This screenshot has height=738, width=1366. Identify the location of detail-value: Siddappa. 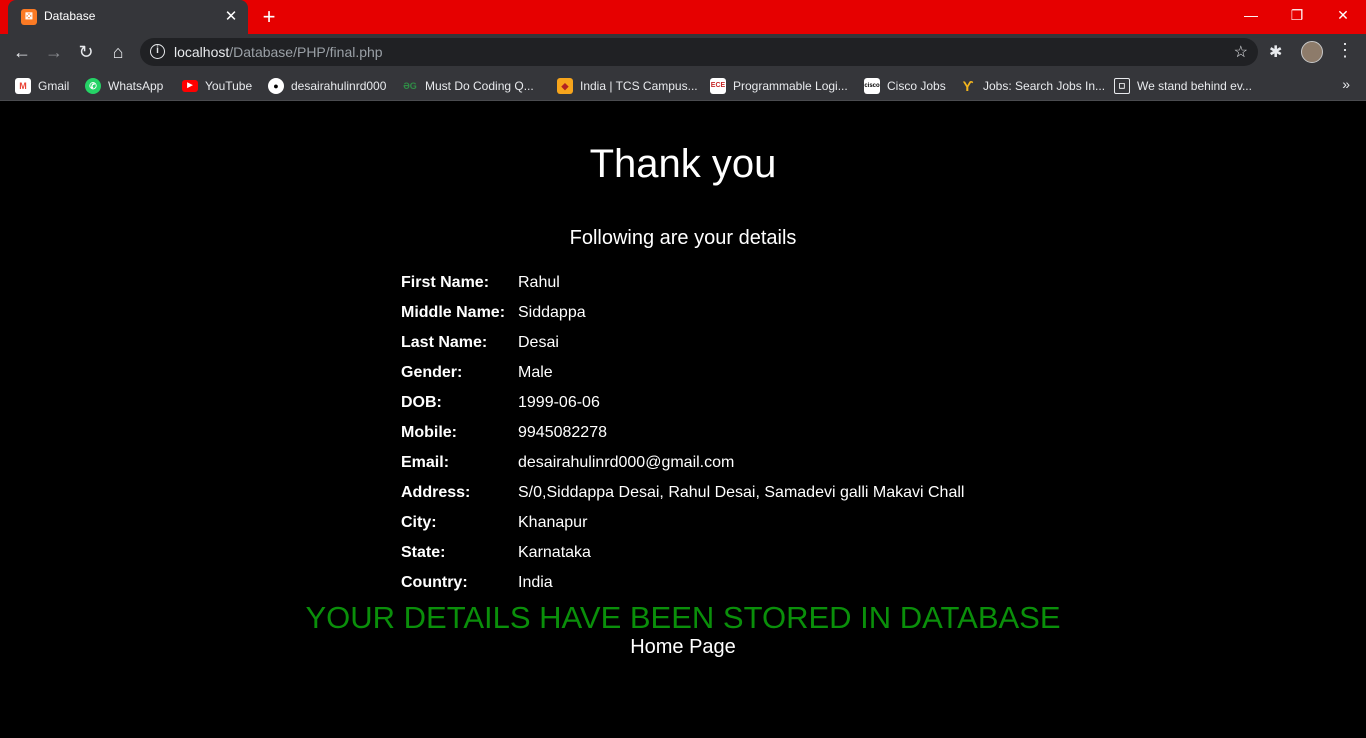
(552, 312).